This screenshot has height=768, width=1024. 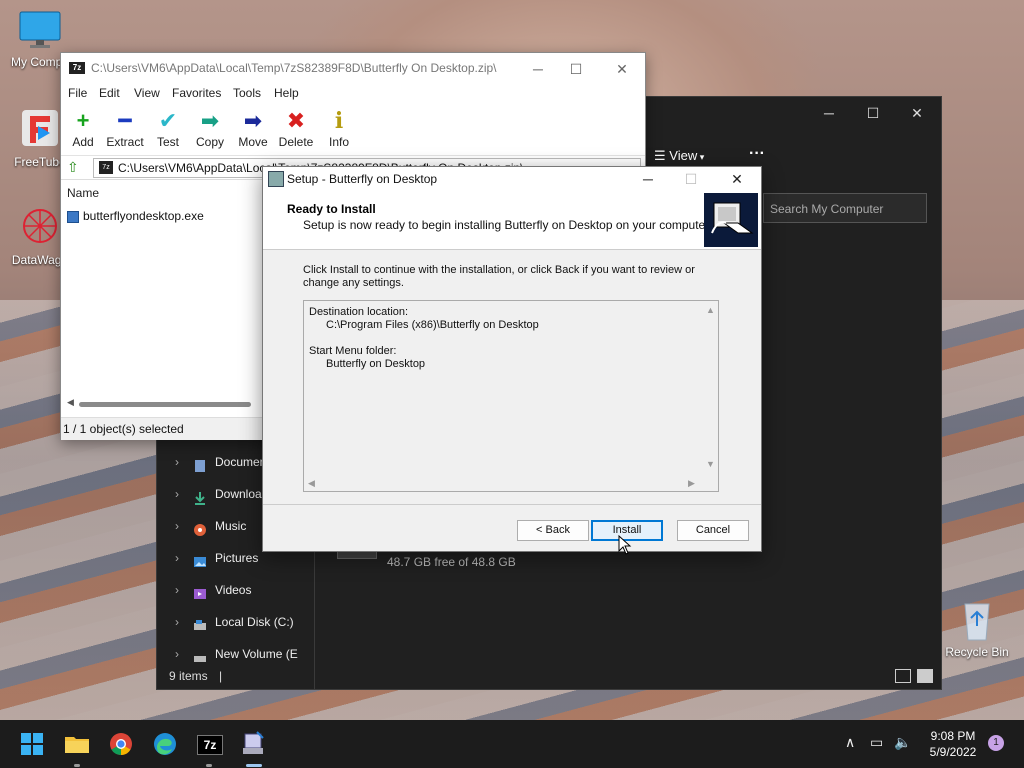 What do you see at coordinates (109, 93) in the screenshot?
I see `menu-edit: Edit` at bounding box center [109, 93].